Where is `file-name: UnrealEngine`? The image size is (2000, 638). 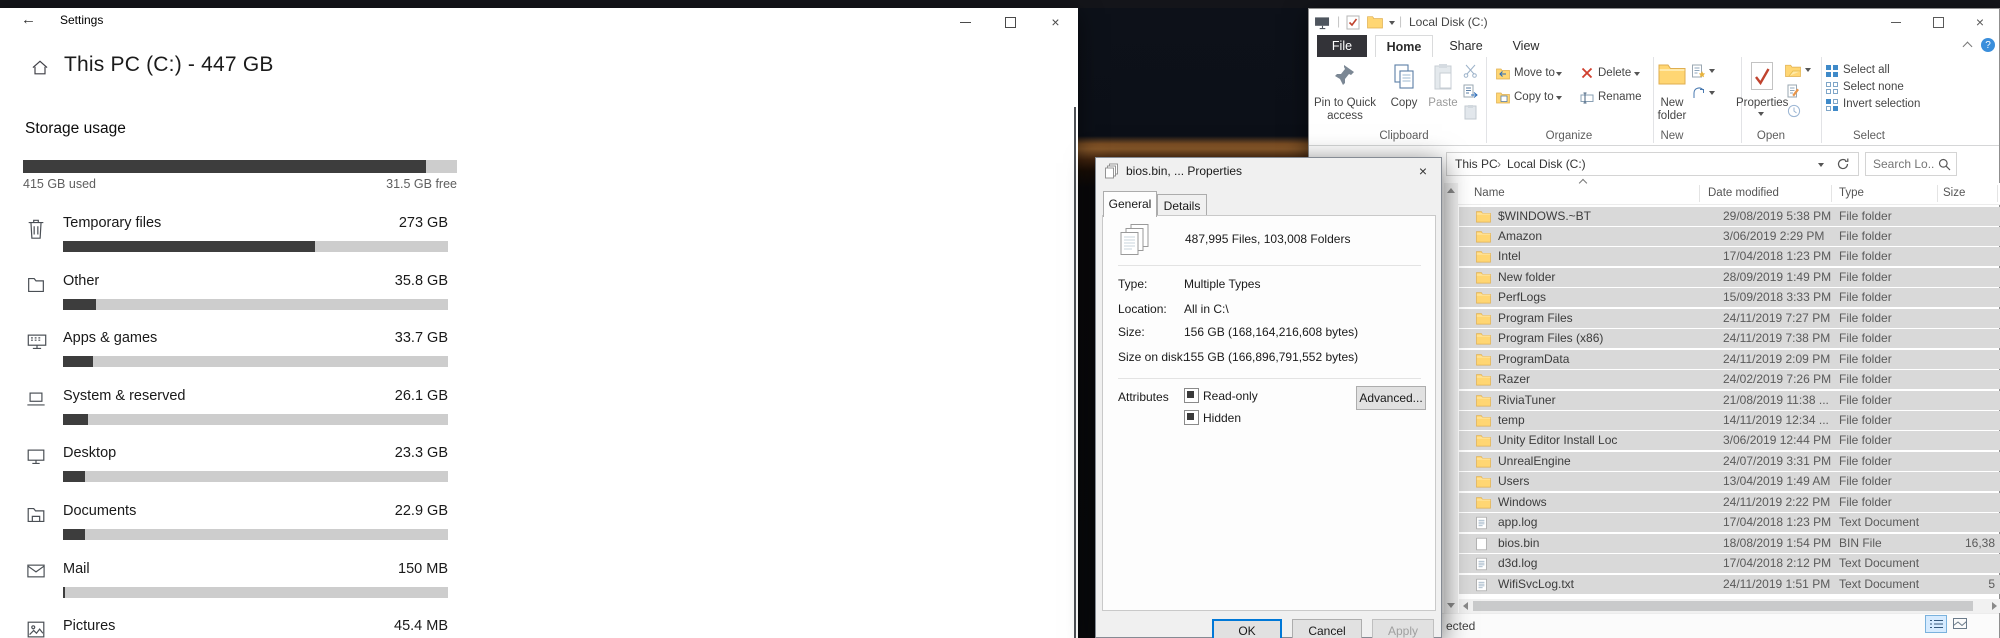 file-name: UnrealEngine is located at coordinates (1534, 460).